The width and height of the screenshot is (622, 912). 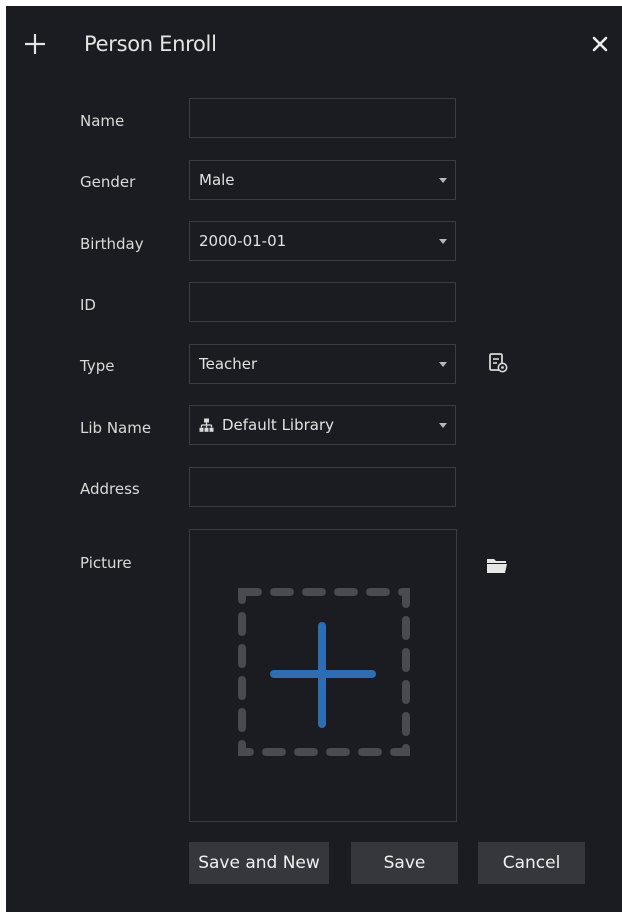 I want to click on id-label: ID, so click(x=88, y=305).